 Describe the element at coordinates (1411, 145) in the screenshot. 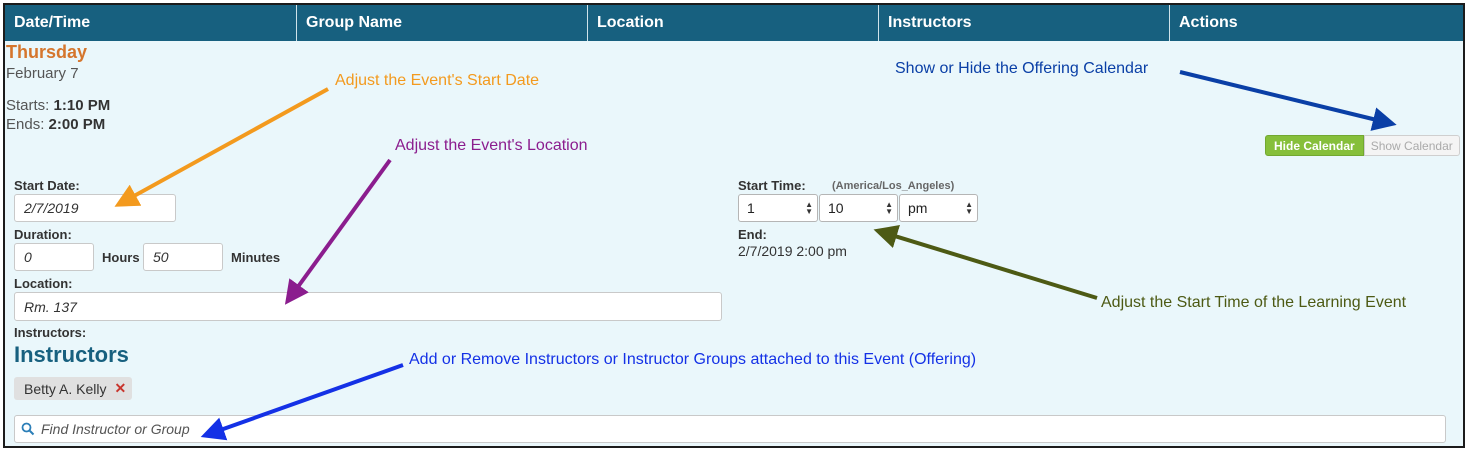

I see `show-calendar-button: Show Calendar` at that location.